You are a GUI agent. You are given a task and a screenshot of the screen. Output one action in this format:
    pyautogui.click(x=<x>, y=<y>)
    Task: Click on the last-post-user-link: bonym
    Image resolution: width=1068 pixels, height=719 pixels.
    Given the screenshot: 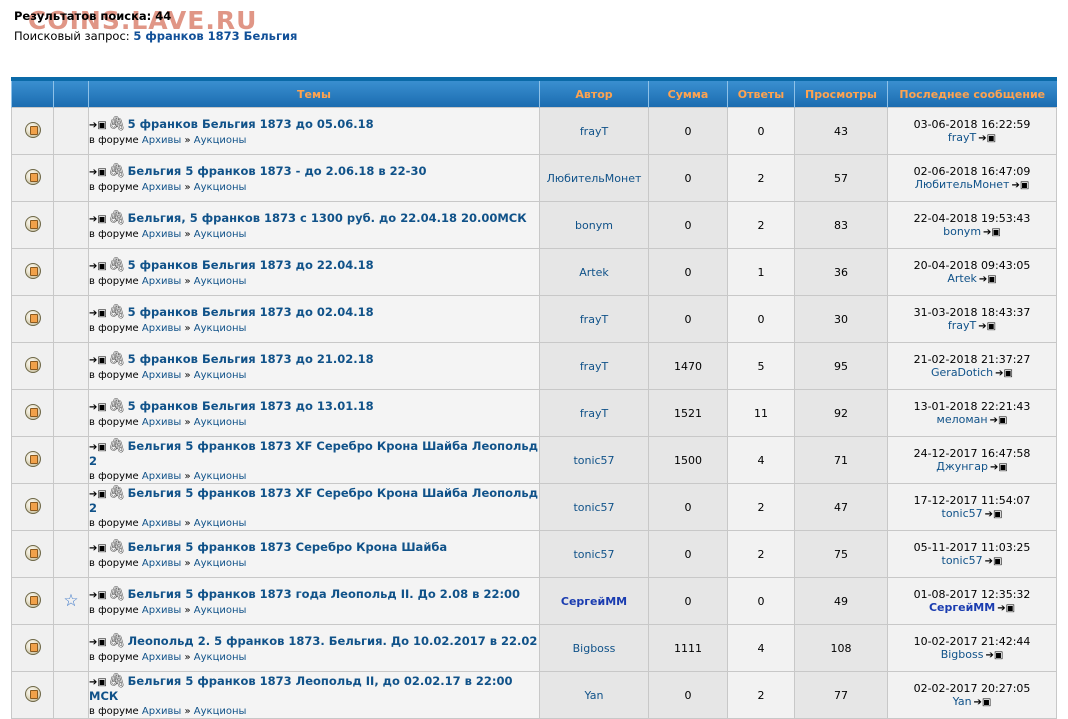 What is the action you would take?
    pyautogui.click(x=962, y=231)
    